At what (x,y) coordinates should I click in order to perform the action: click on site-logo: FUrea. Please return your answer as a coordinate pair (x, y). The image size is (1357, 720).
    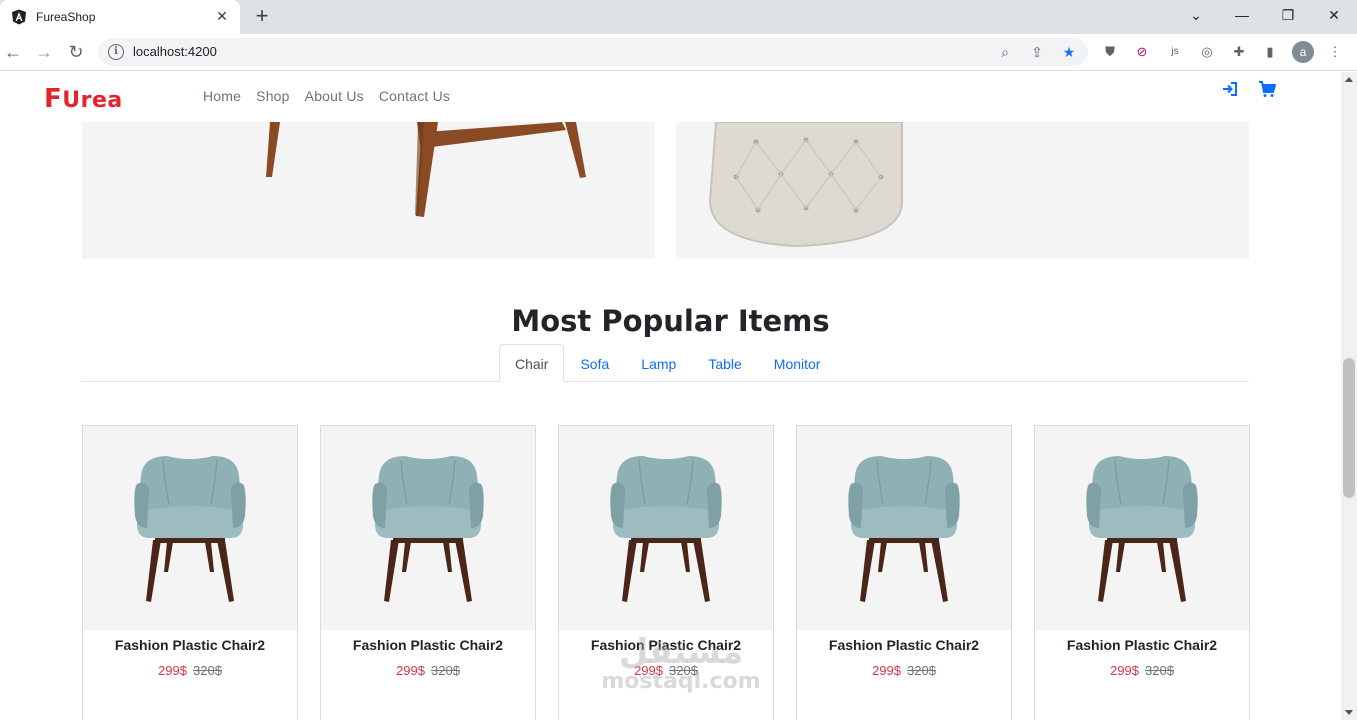
    Looking at the image, I should click on (83, 99).